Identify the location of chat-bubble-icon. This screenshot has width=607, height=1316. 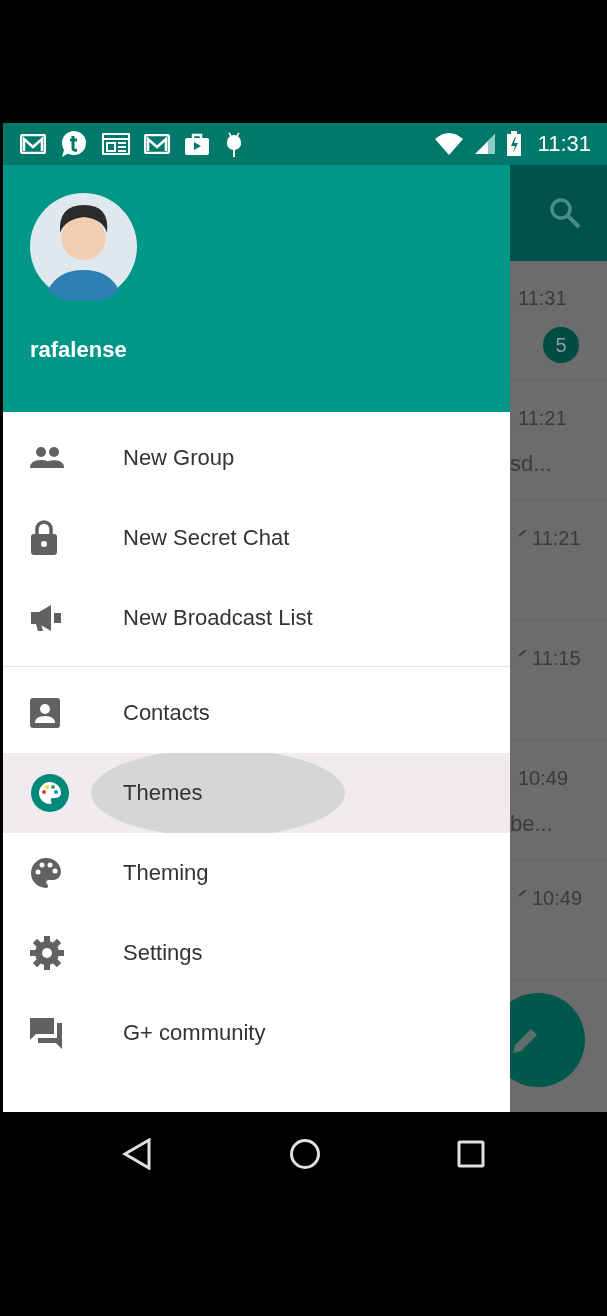
(74, 144).